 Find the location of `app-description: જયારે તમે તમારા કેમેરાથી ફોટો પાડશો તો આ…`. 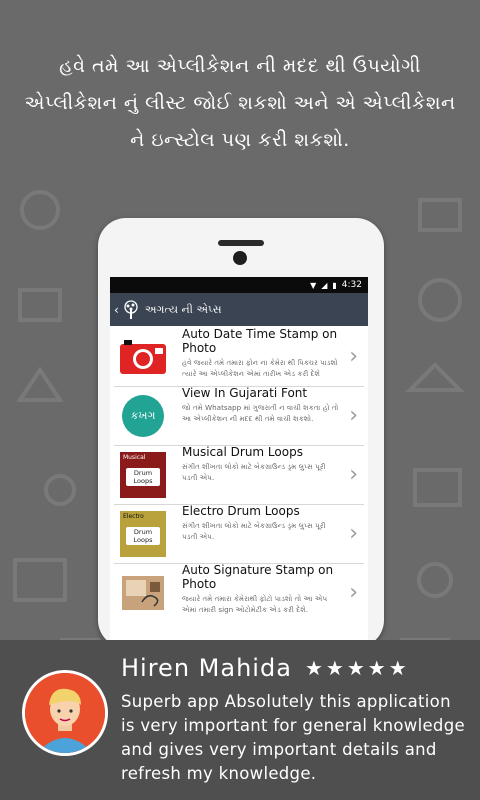

app-description: જયારે તમે તમારા કેમેરાથી ફોટો પાડશો તો આ… is located at coordinates (255, 604).